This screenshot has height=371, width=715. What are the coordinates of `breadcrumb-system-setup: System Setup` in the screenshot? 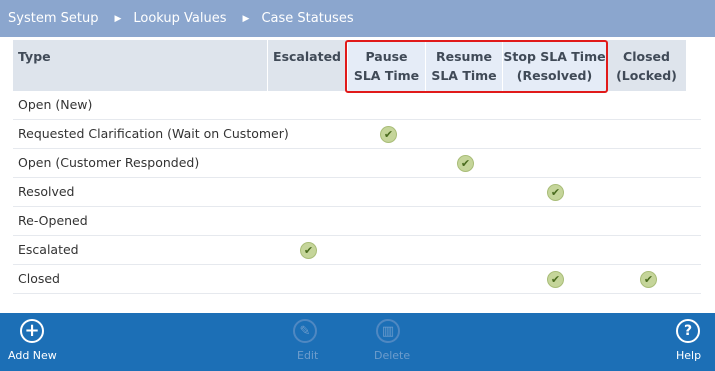 It's located at (53, 18).